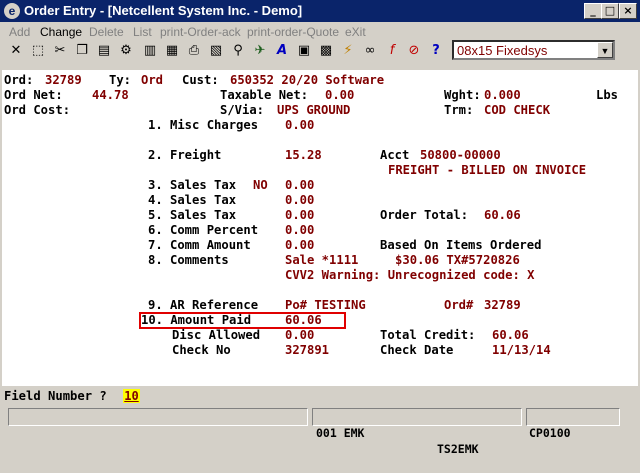 This screenshot has width=640, height=473. I want to click on sales-tax-3-value: 0.00, so click(299, 185).